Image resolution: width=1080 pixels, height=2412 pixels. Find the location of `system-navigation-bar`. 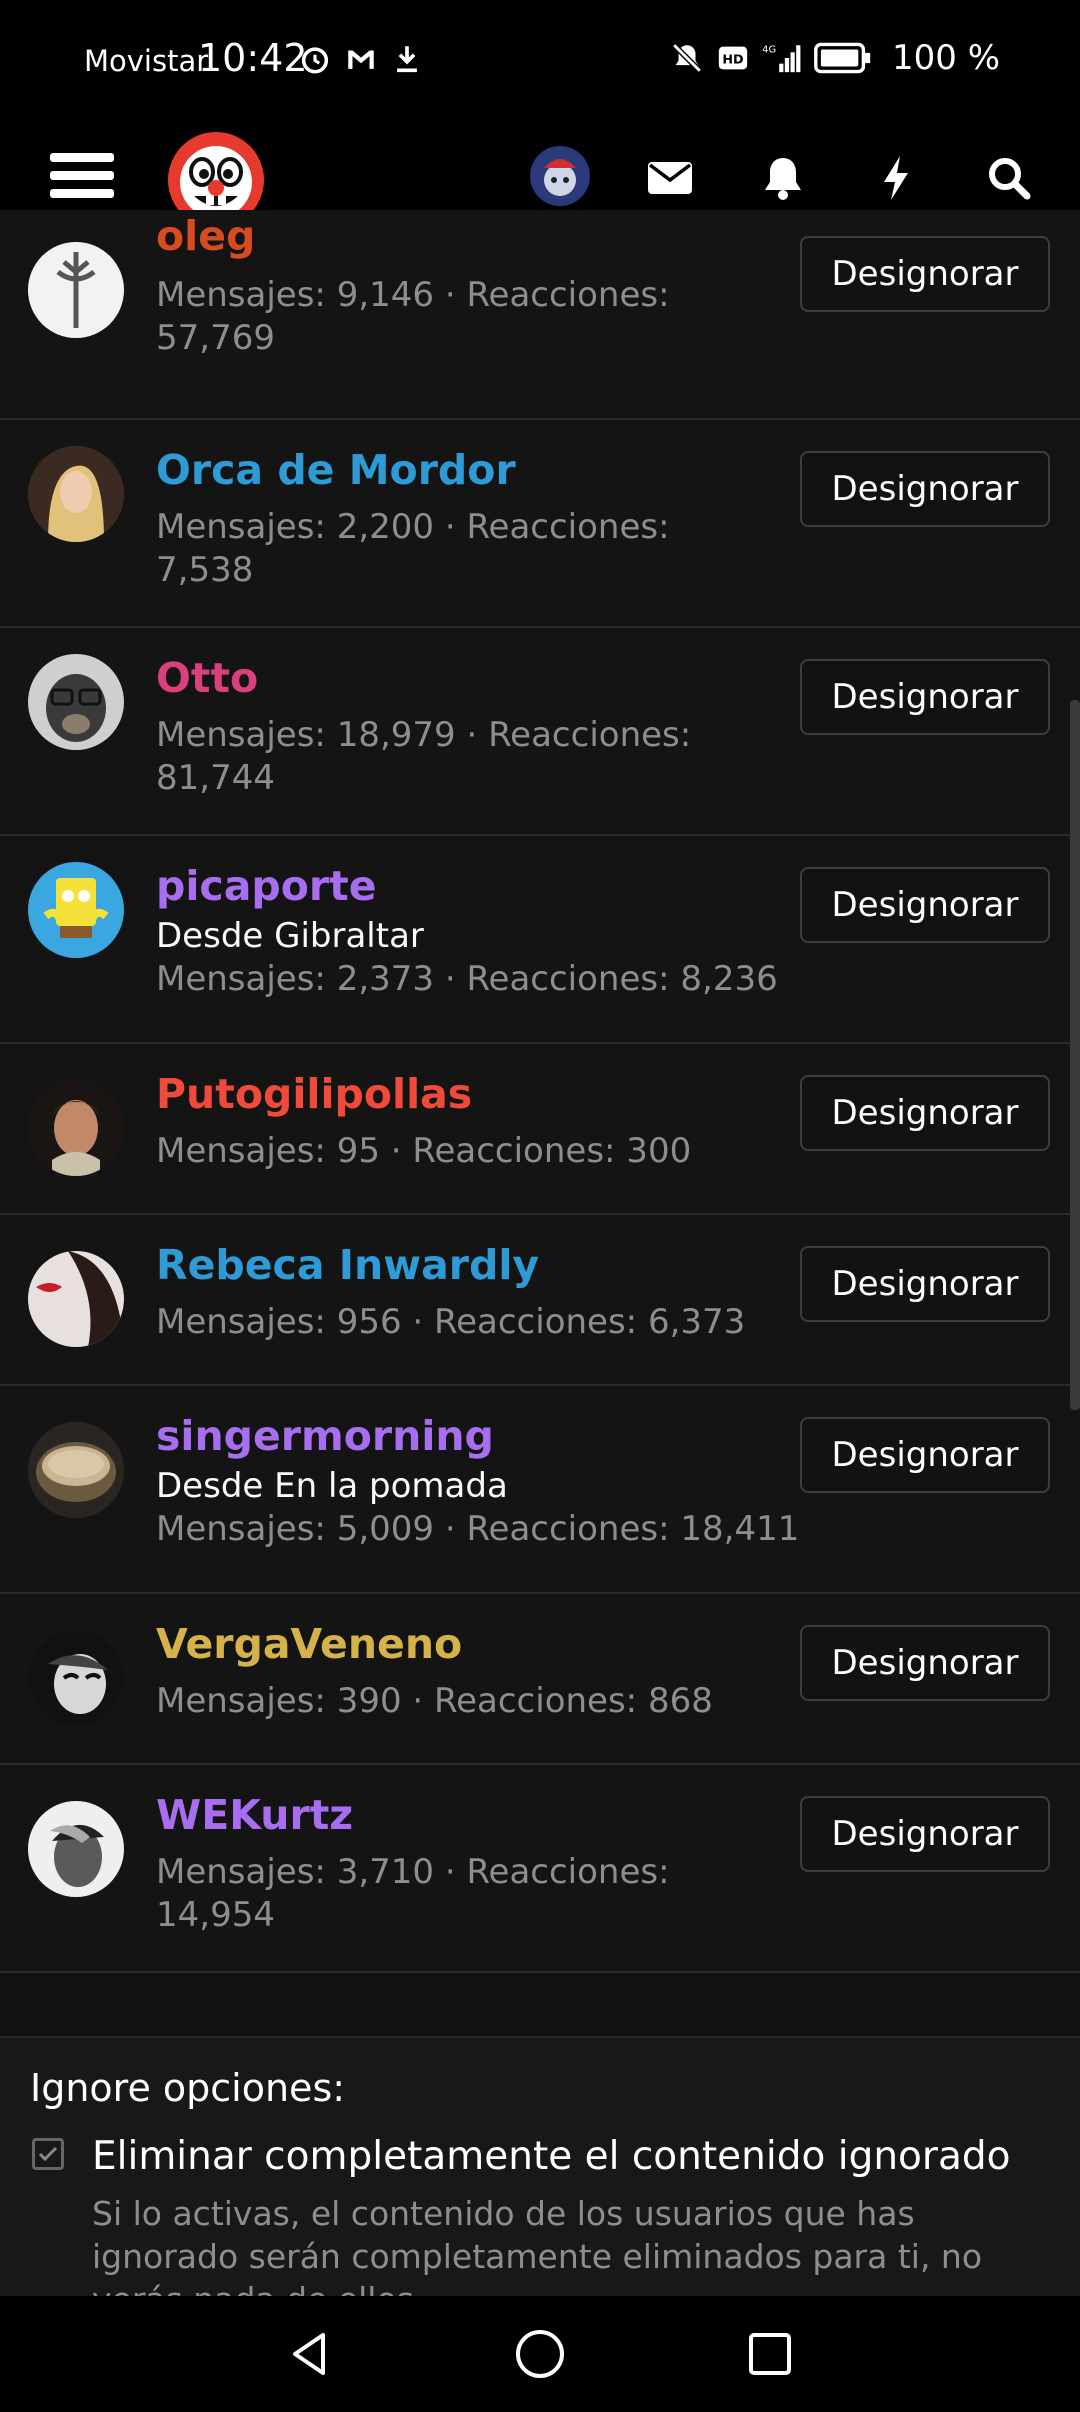

system-navigation-bar is located at coordinates (540, 2354).